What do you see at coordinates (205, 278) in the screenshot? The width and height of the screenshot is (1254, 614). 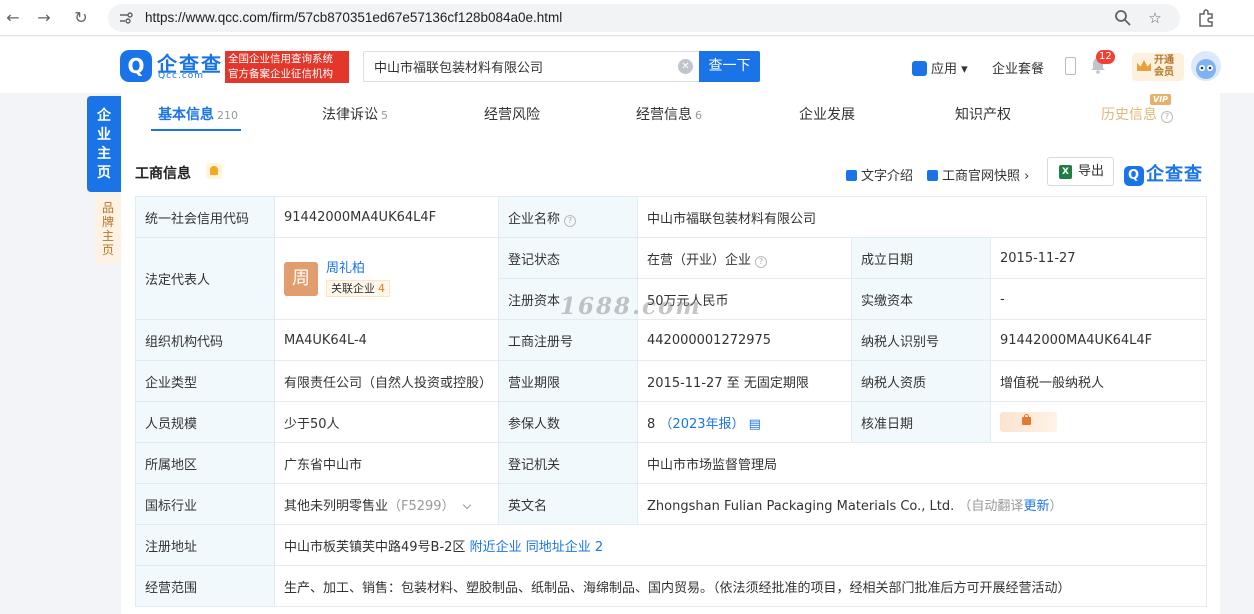 I see `legal-rep-label: 法定代表人` at bounding box center [205, 278].